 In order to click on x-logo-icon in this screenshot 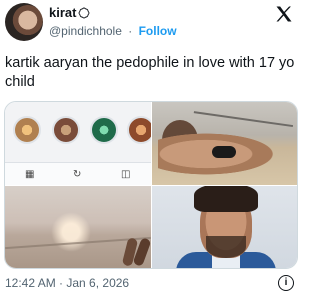, I will do `click(284, 14)`.